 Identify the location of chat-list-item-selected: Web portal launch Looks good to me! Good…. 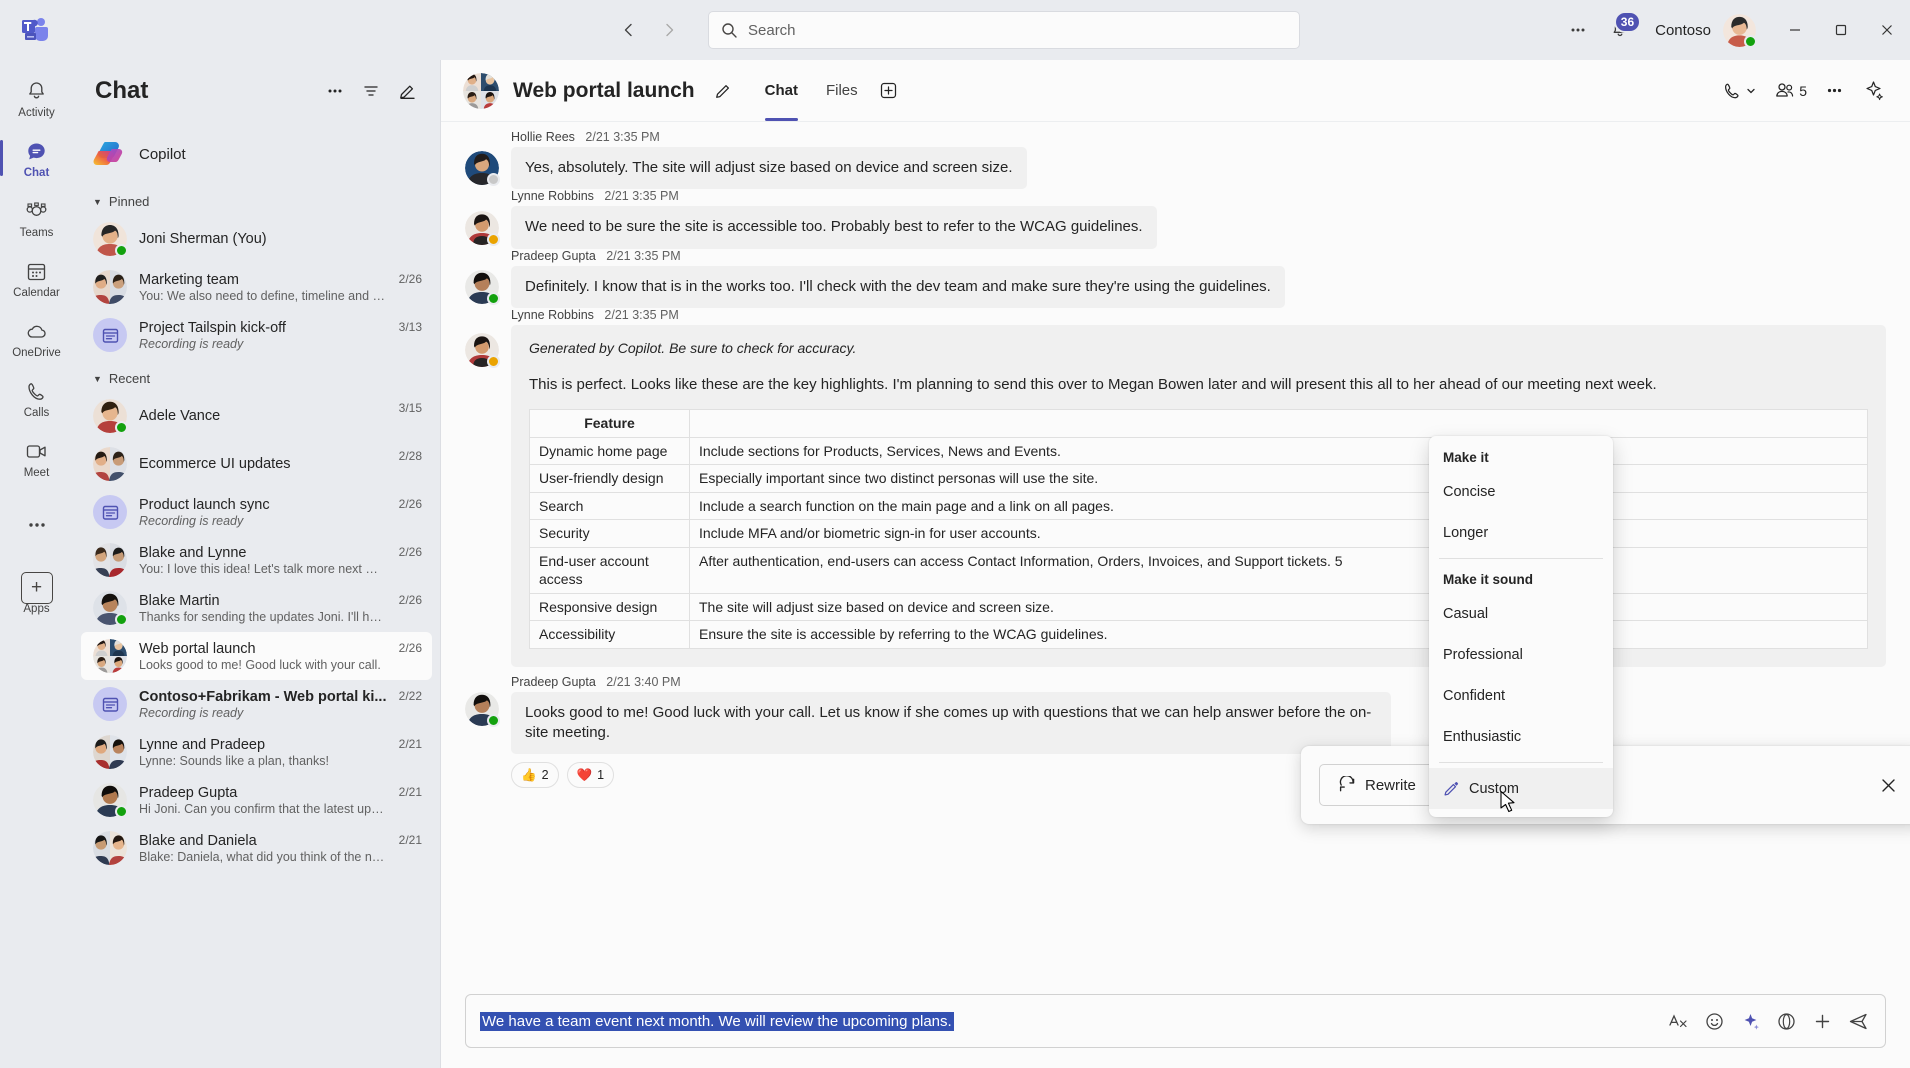
(256, 656).